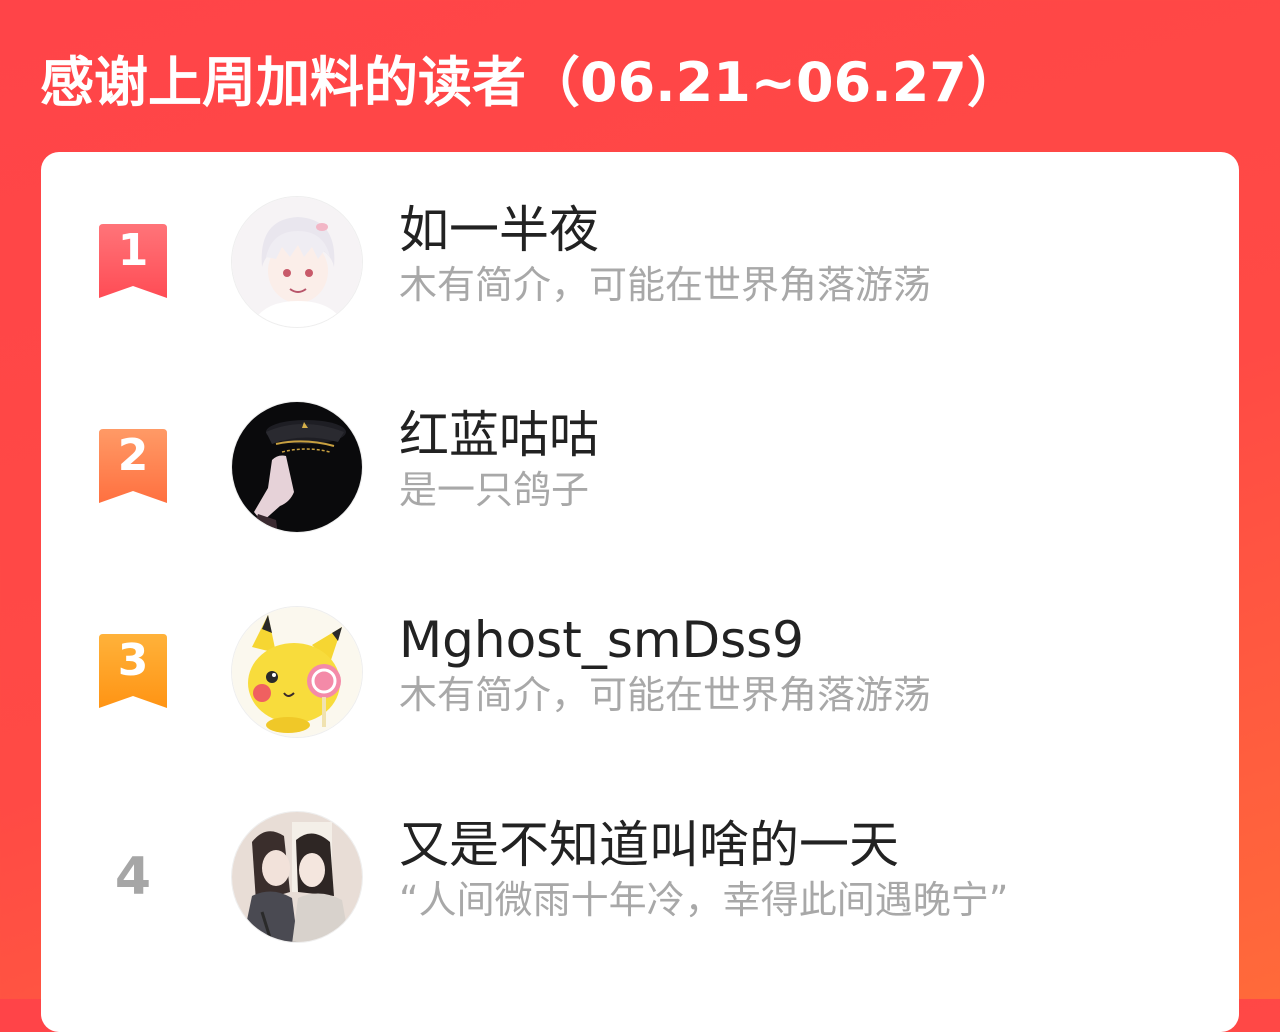  What do you see at coordinates (649, 845) in the screenshot?
I see `reader-name: 又是不知道叫啥的一天` at bounding box center [649, 845].